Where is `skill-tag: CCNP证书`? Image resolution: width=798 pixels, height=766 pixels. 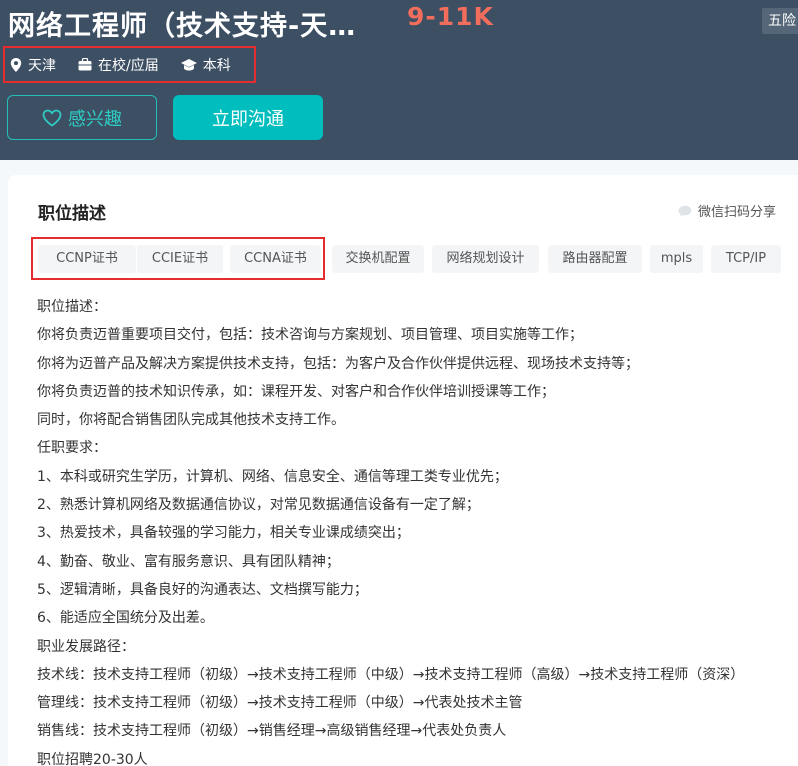
skill-tag: CCNP证书 is located at coordinates (87, 259).